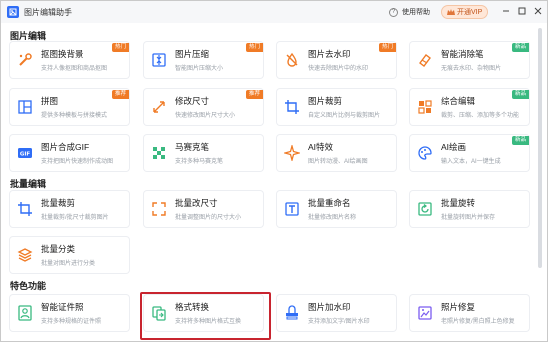  I want to click on card-compress: 图片压缩 智能图片压缩大小 热门, so click(203, 60).